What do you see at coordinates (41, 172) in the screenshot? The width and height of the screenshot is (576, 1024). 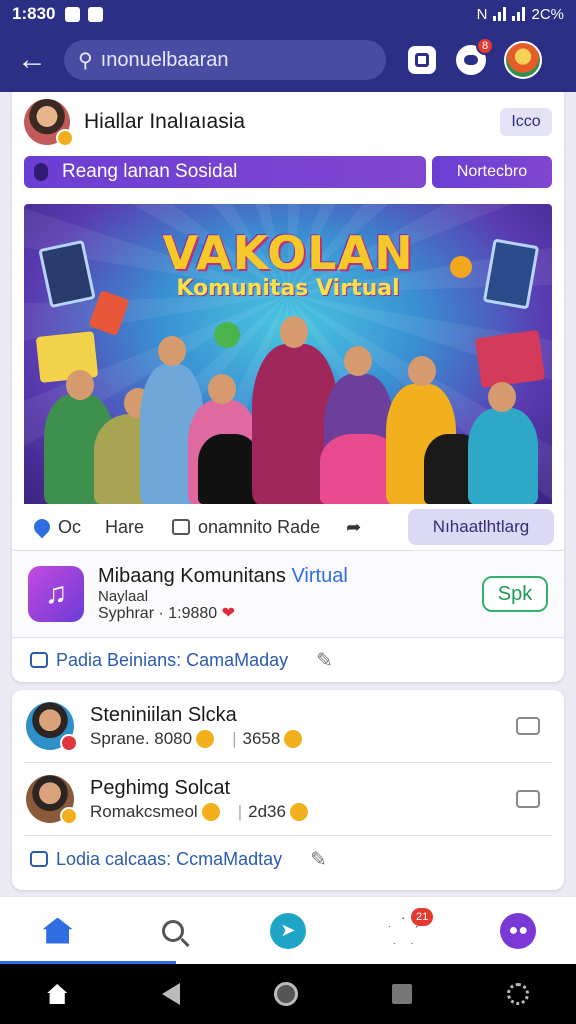 I see `pin-icon` at bounding box center [41, 172].